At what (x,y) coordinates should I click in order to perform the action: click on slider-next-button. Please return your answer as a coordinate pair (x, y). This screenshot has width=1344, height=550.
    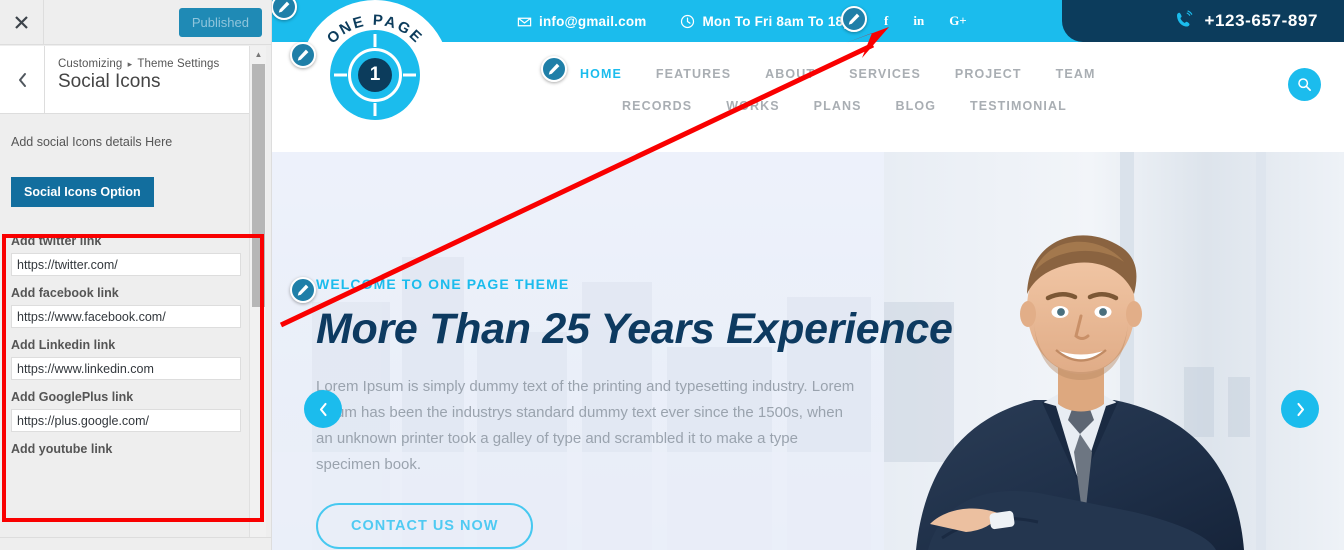
    Looking at the image, I should click on (1300, 409).